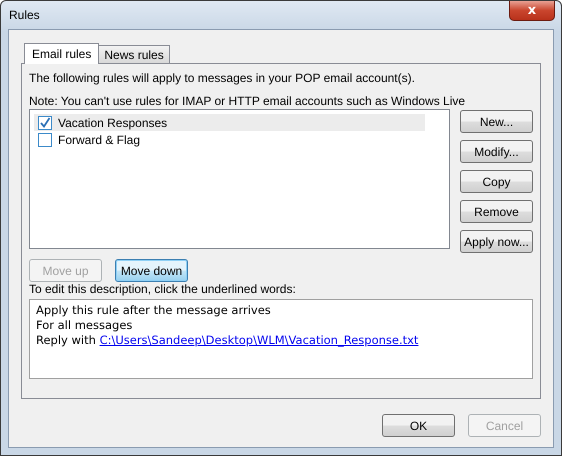 The width and height of the screenshot is (562, 456). What do you see at coordinates (24, 15) in the screenshot?
I see `window-title: Rules` at bounding box center [24, 15].